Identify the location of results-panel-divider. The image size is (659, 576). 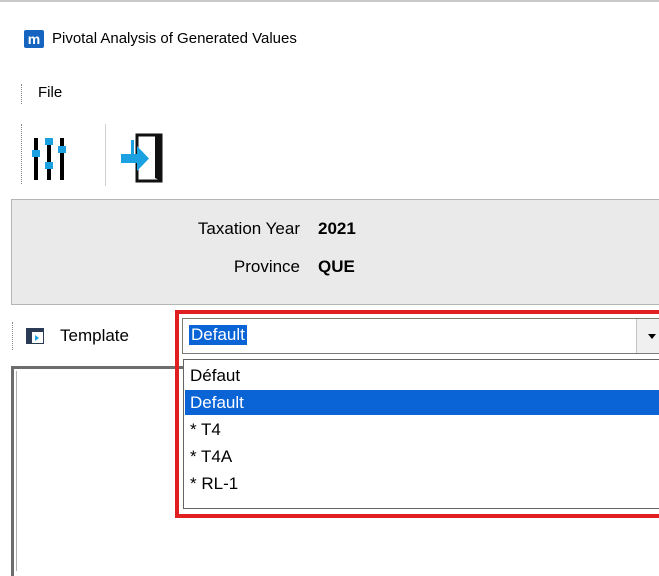
(16, 471).